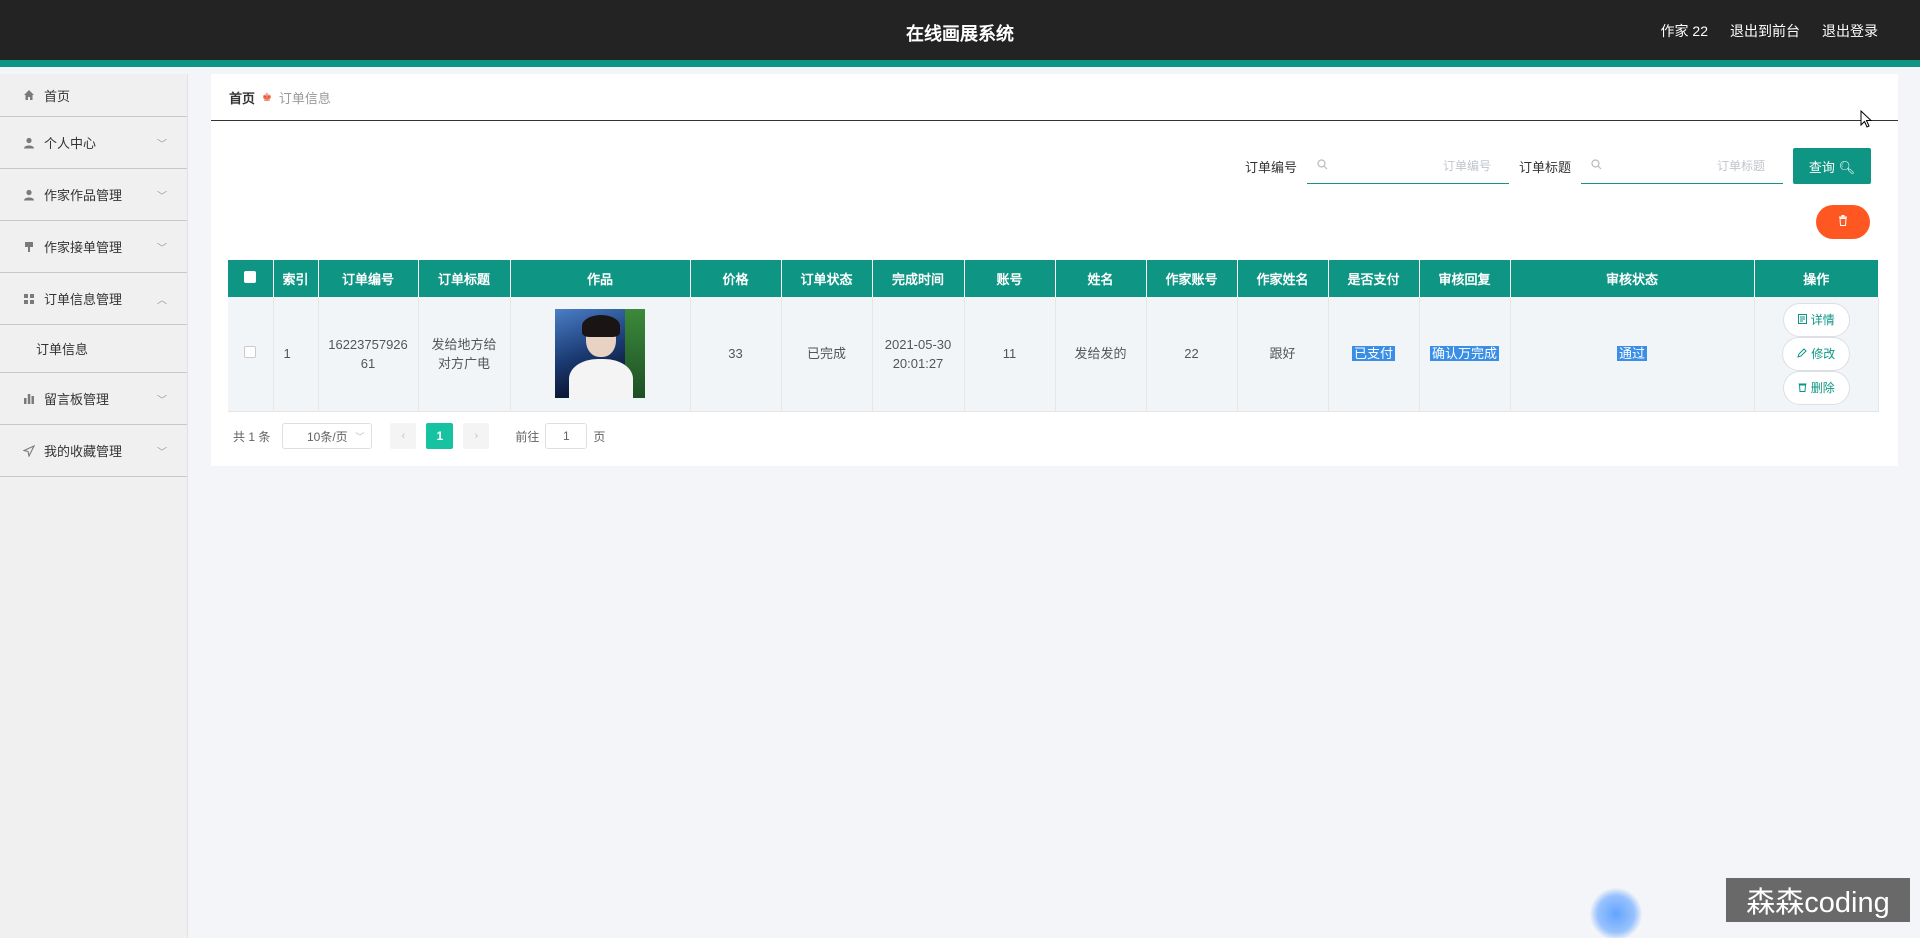  I want to click on name-cell: 发给发的, so click(1101, 354).